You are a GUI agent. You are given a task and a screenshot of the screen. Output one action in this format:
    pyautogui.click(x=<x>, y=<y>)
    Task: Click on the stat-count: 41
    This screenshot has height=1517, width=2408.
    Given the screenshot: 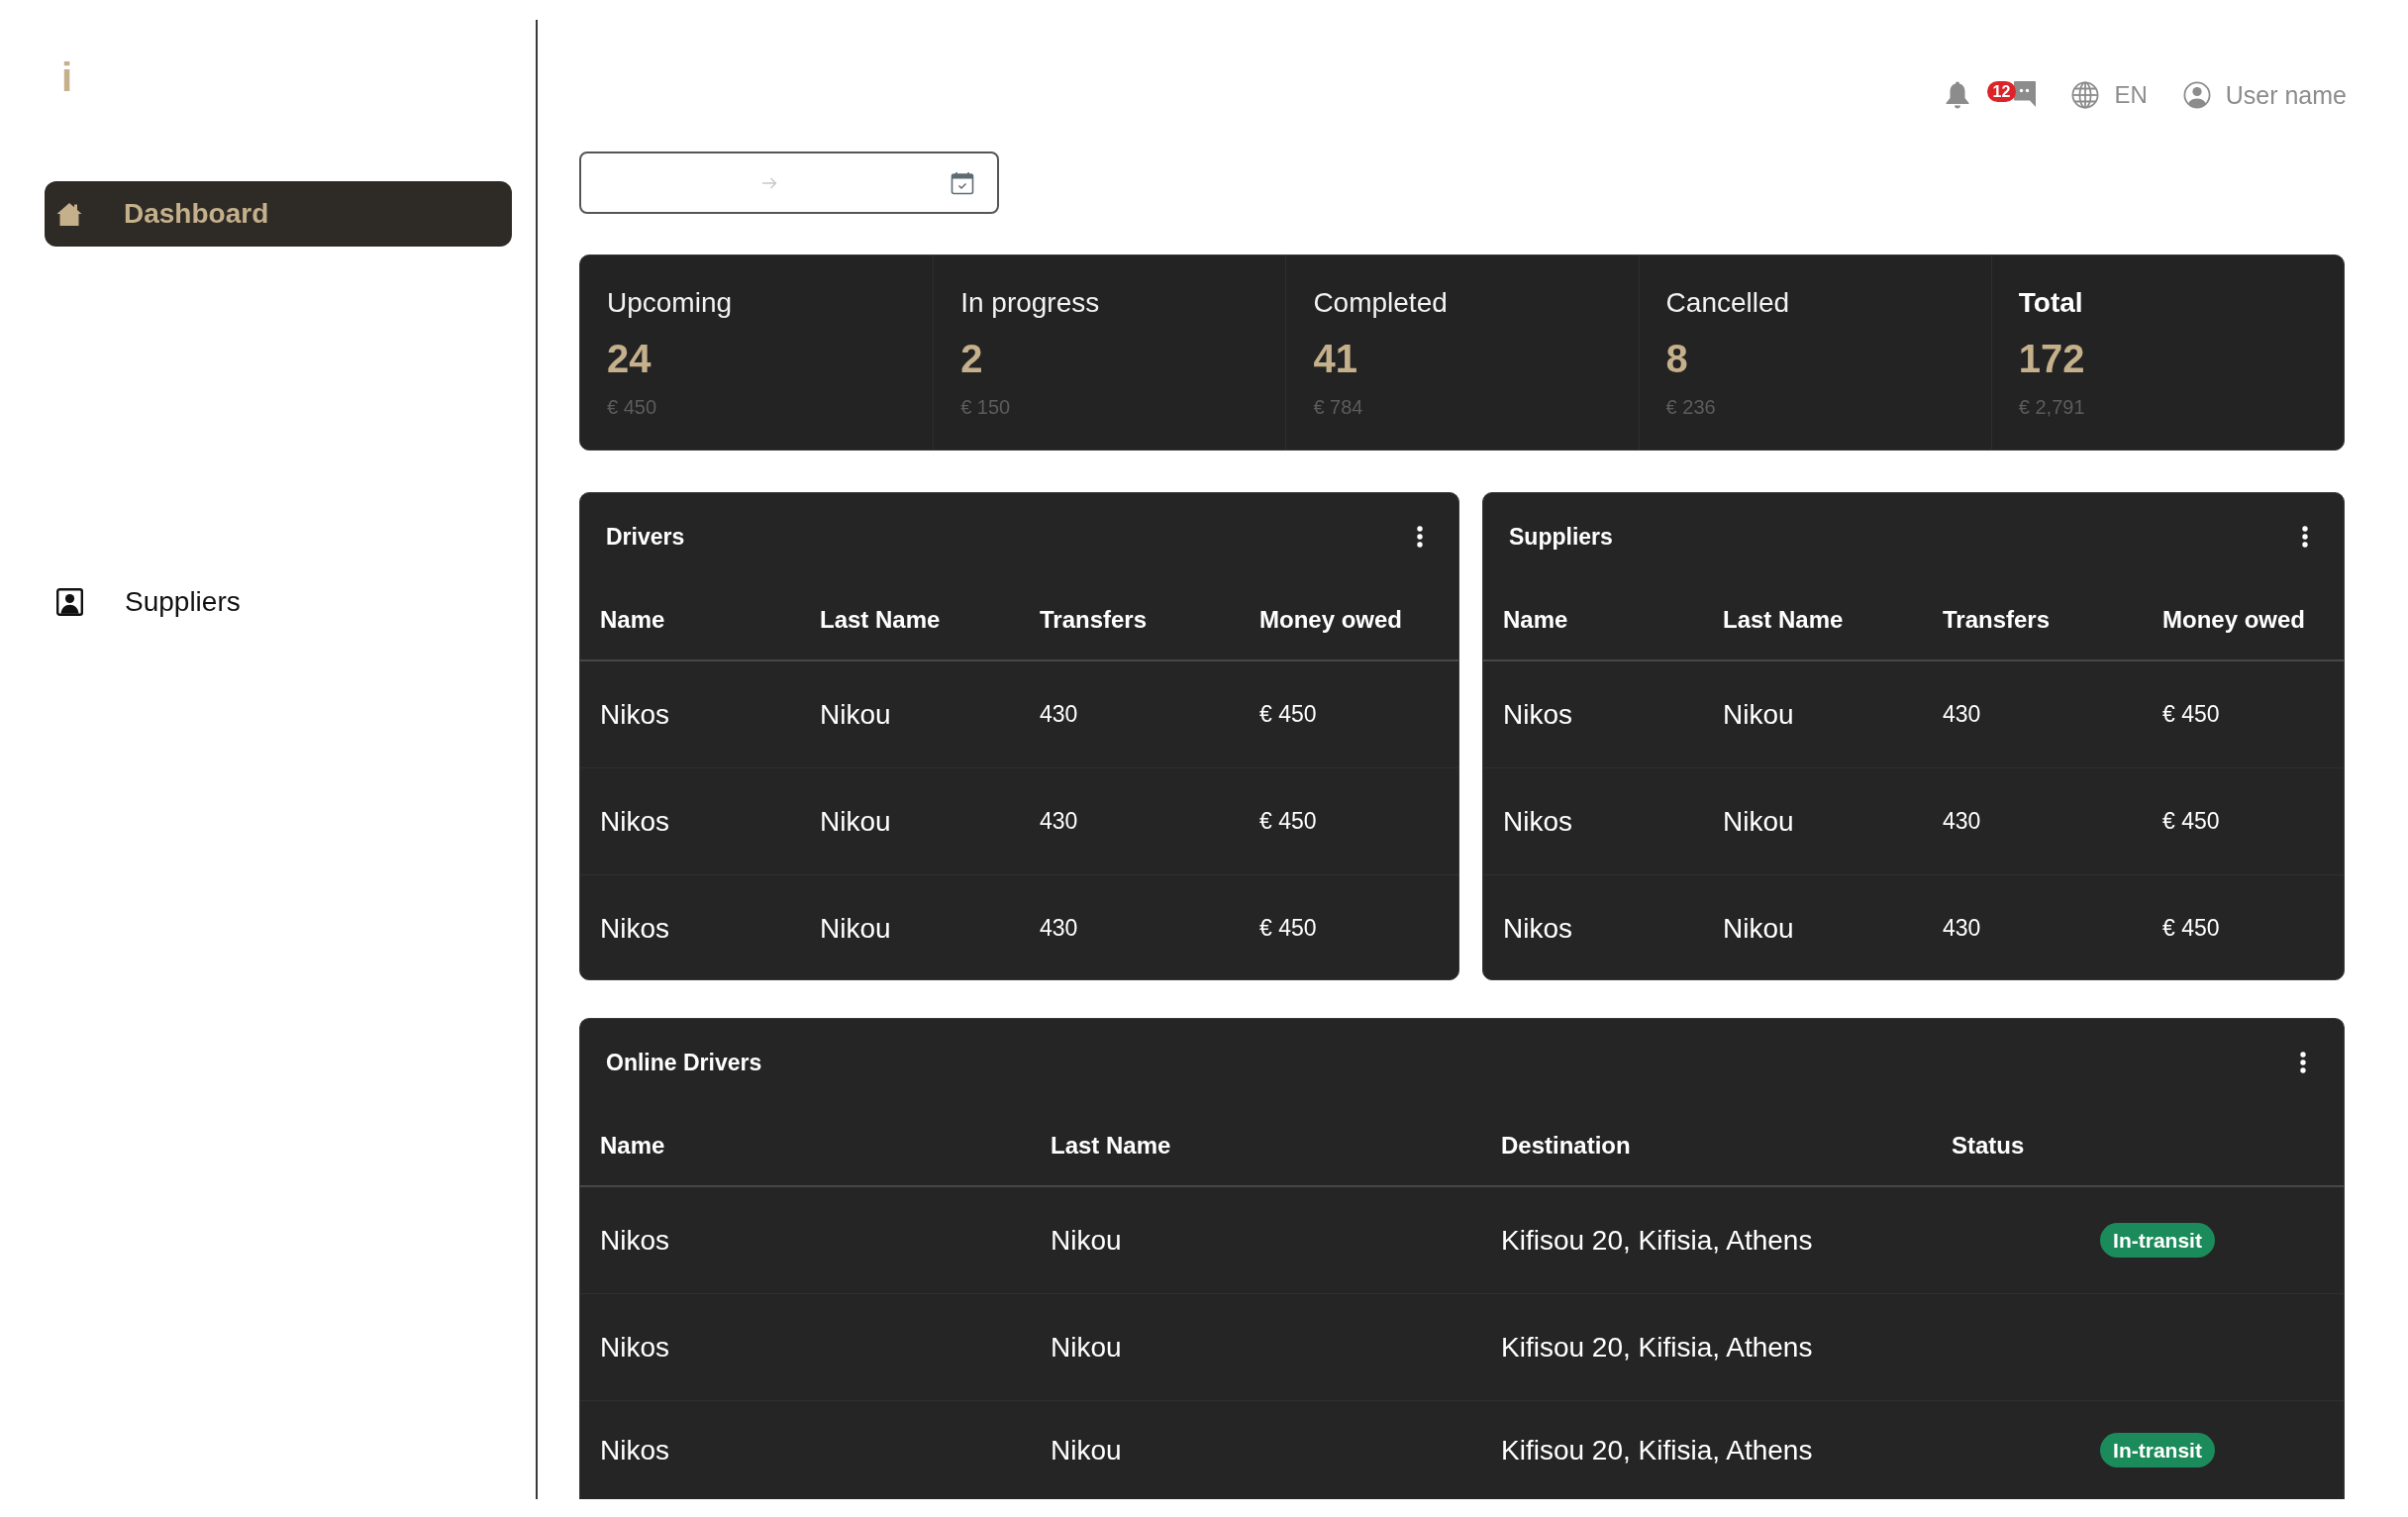 What is the action you would take?
    pyautogui.click(x=1335, y=359)
    